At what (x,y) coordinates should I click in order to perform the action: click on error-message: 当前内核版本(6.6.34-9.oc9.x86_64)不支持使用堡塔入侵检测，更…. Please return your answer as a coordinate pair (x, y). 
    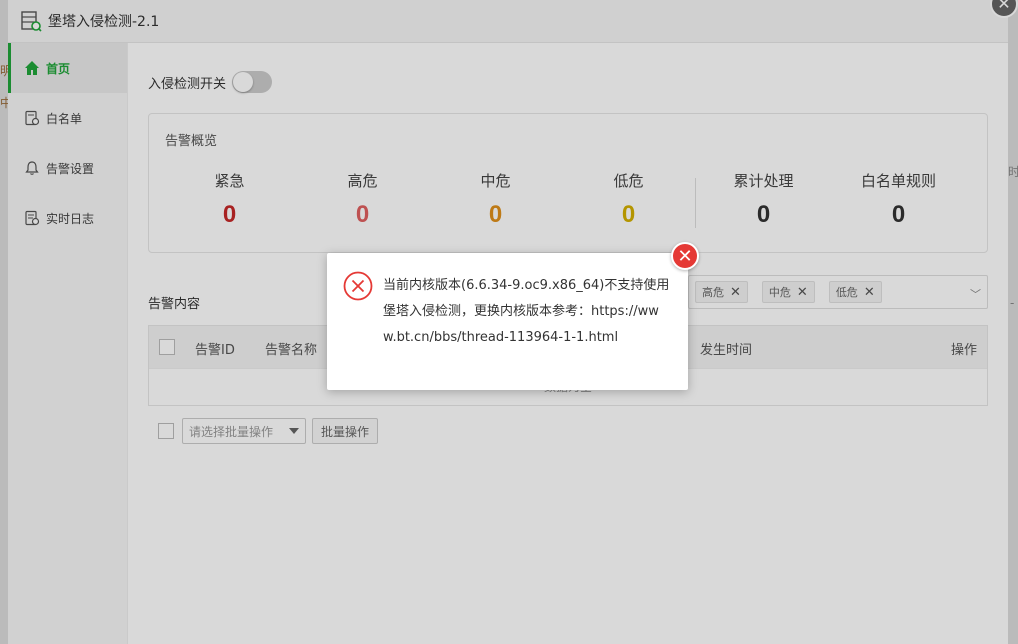
    Looking at the image, I should click on (526, 311).